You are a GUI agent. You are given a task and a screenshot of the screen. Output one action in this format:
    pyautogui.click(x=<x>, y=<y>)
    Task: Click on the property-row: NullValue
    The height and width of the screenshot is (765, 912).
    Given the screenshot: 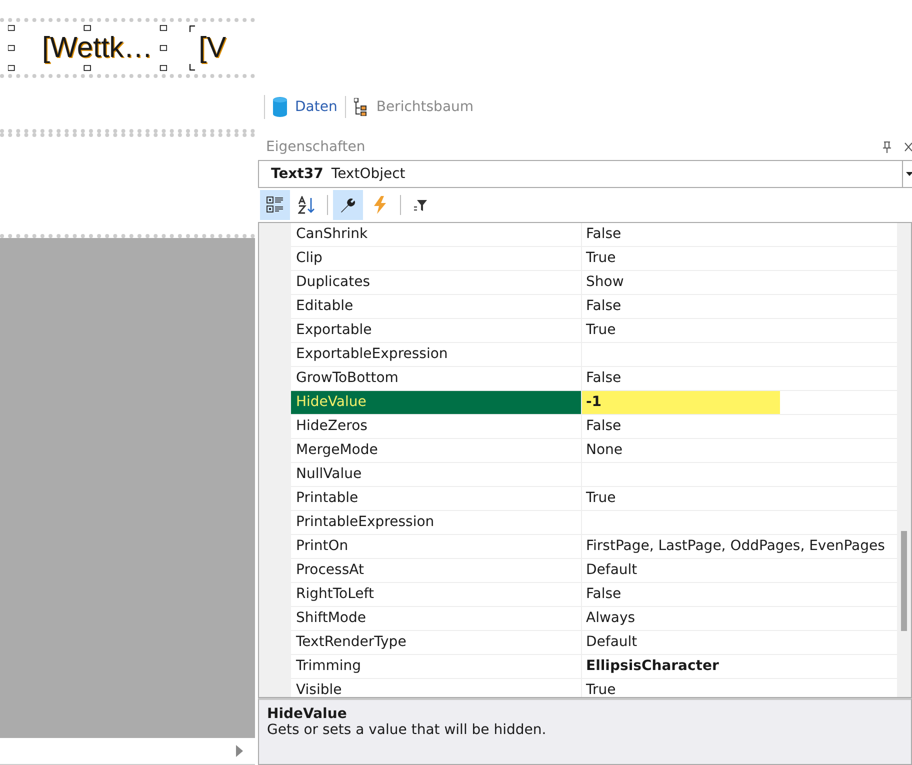 What is the action you would take?
    pyautogui.click(x=594, y=475)
    